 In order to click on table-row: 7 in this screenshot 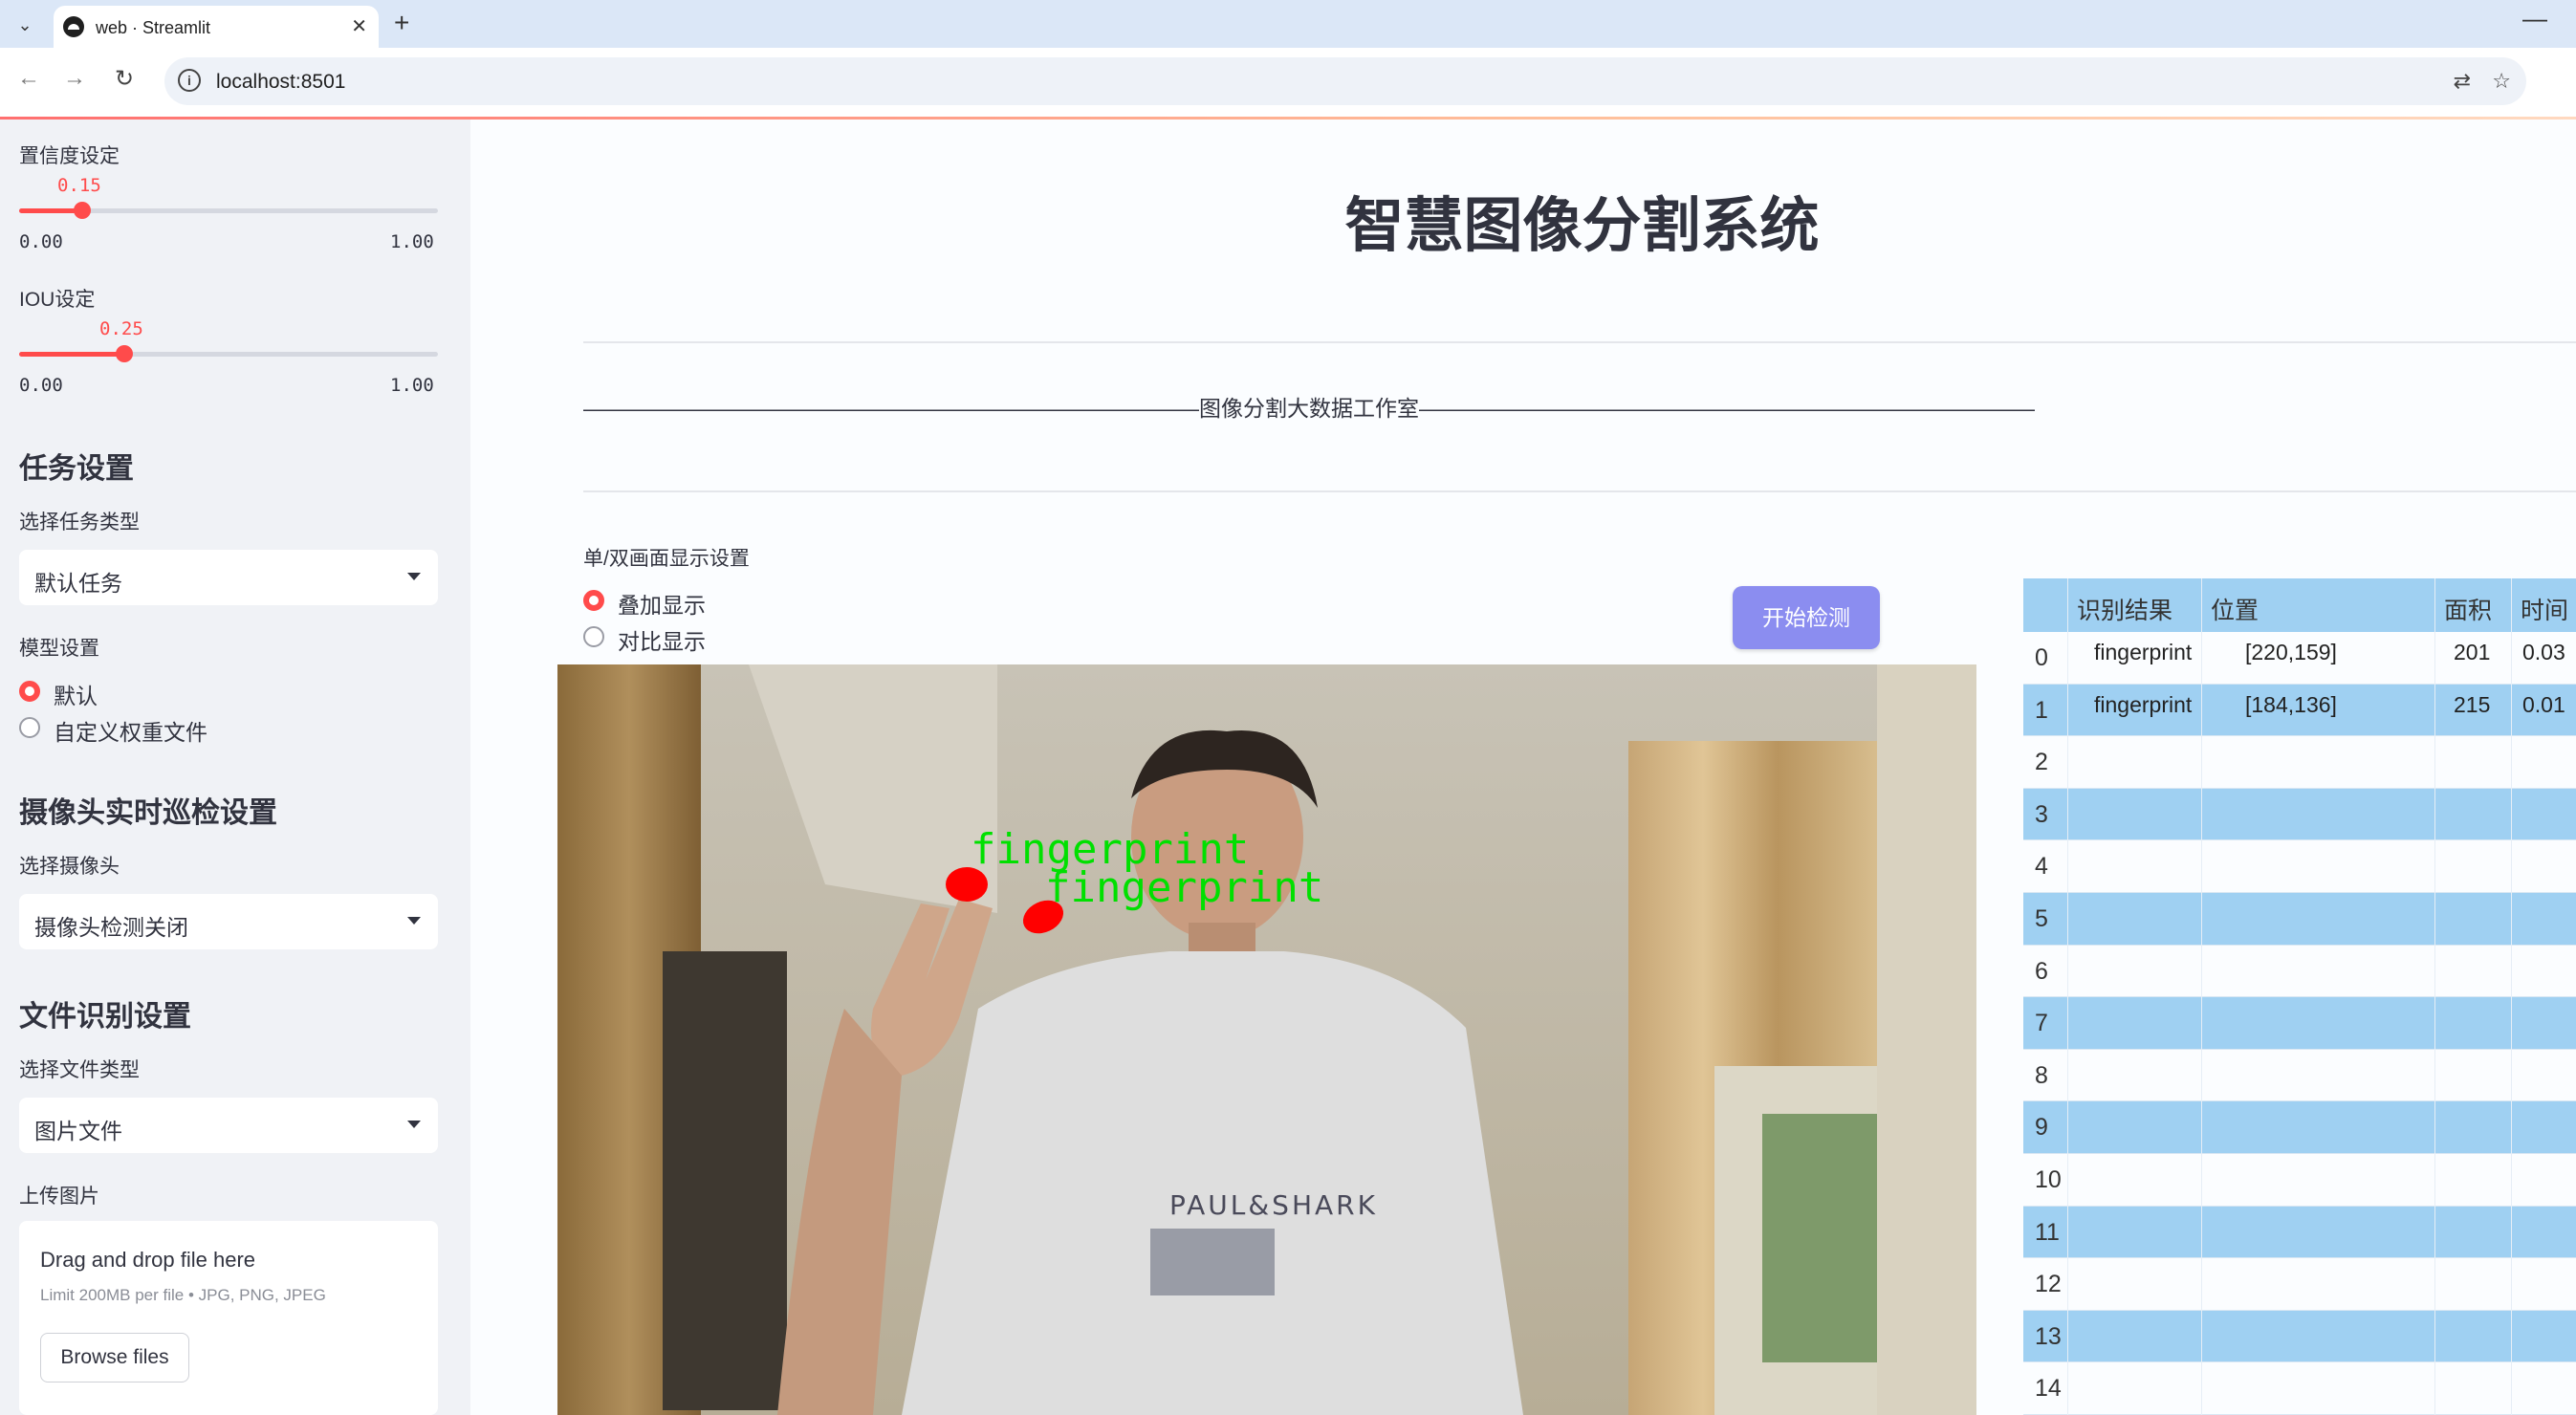, I will do `click(2299, 1023)`.